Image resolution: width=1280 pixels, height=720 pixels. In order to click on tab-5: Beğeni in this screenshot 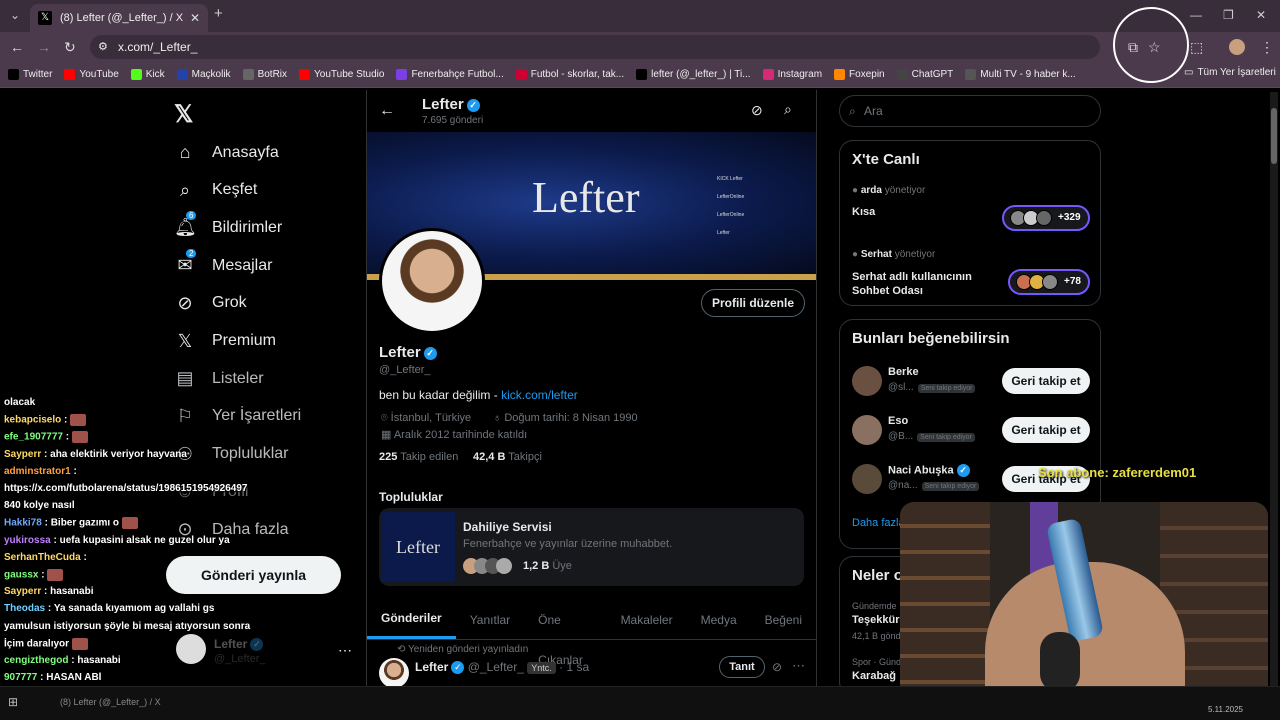, I will do `click(783, 619)`.